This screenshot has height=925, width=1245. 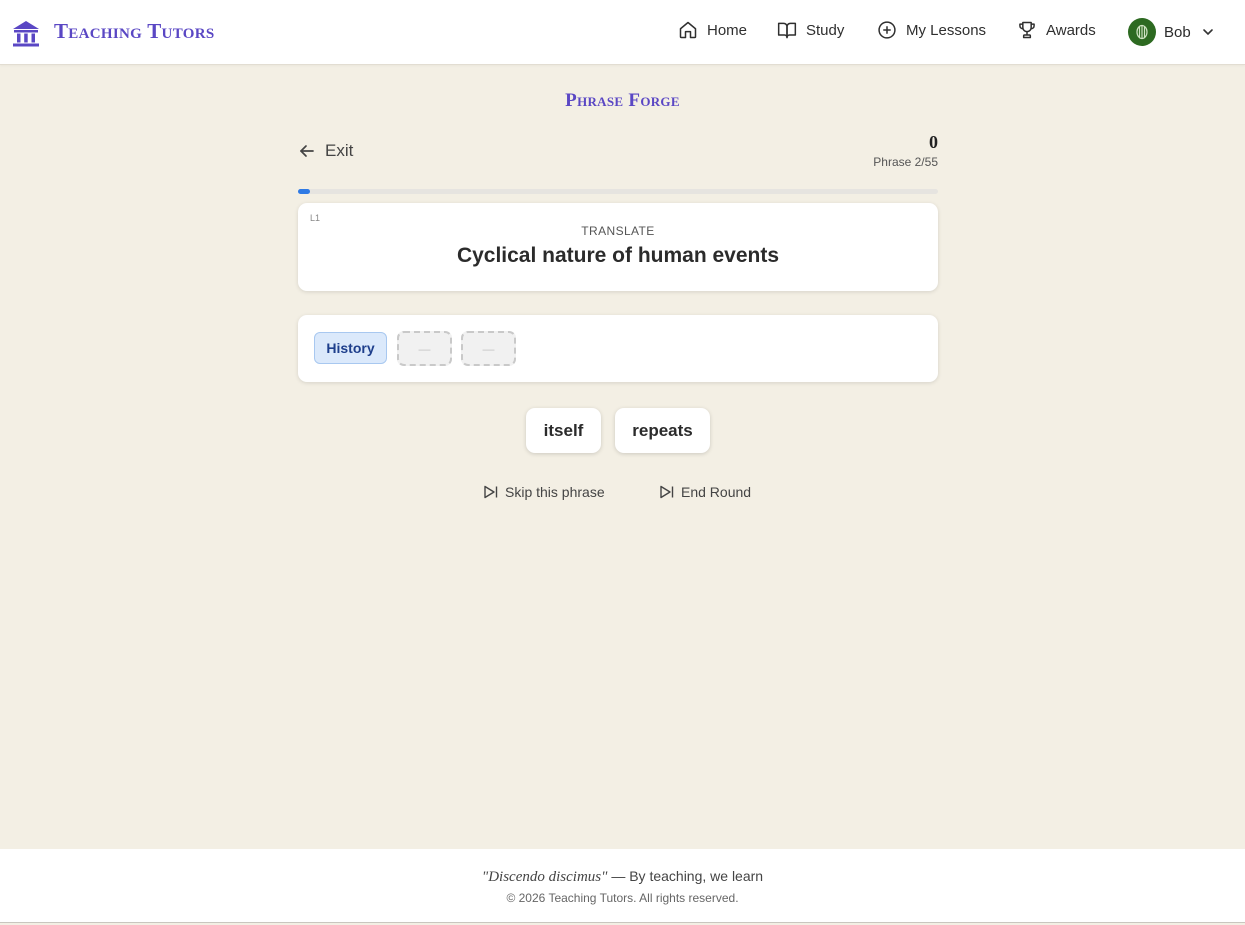 I want to click on end-round-button: End Round, so click(x=705, y=492).